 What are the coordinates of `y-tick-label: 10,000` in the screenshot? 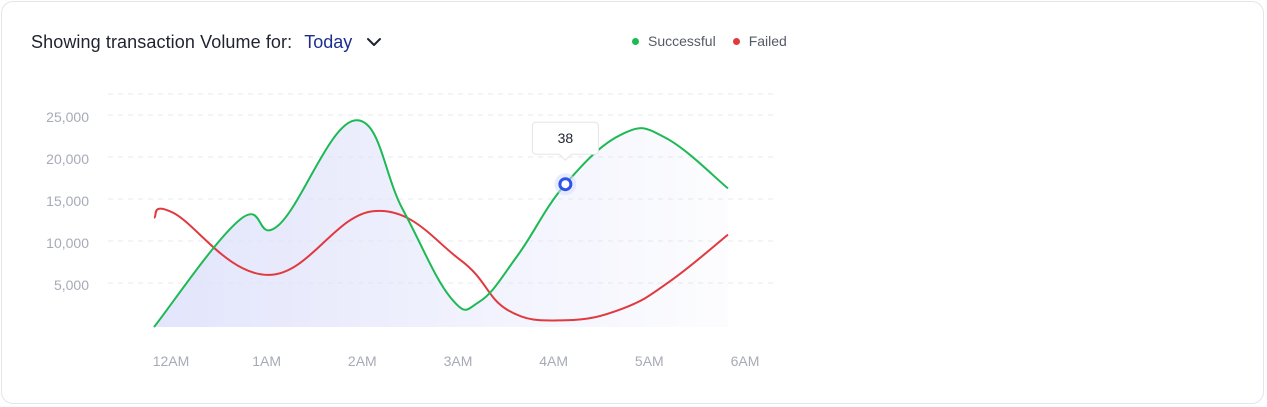 It's located at (67, 243).